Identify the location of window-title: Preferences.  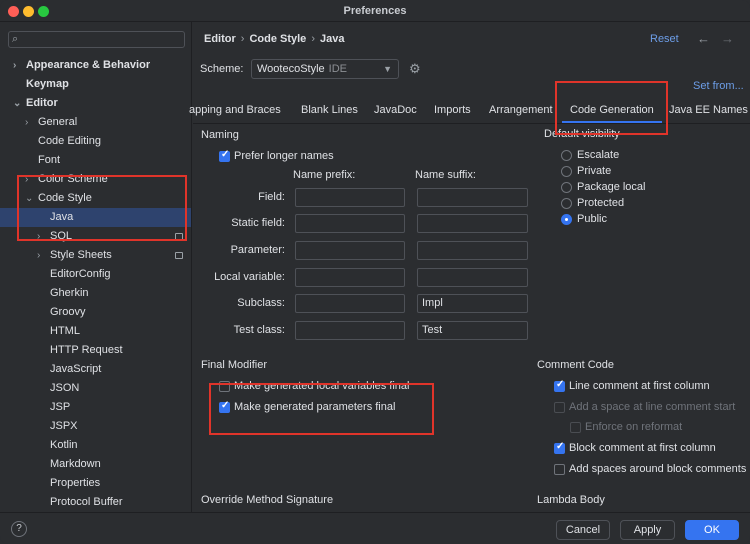
(375, 11).